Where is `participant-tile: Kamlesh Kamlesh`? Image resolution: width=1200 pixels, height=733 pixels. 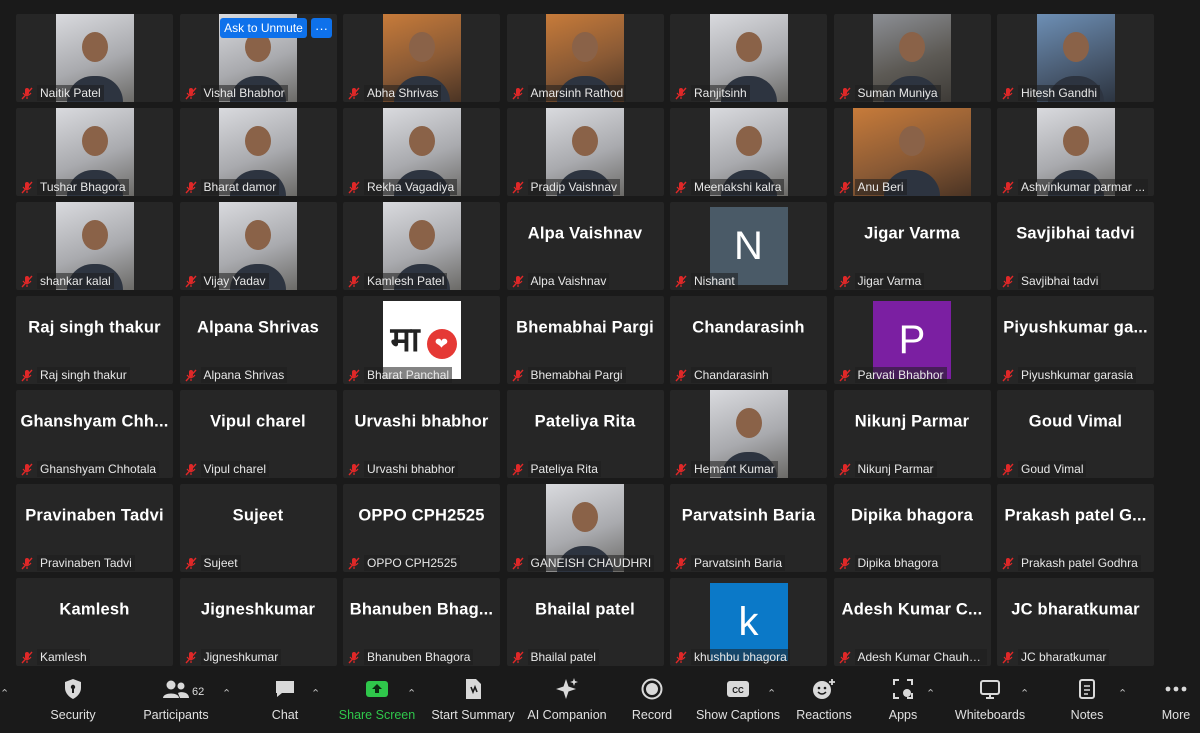
participant-tile: Kamlesh Kamlesh is located at coordinates (94, 622).